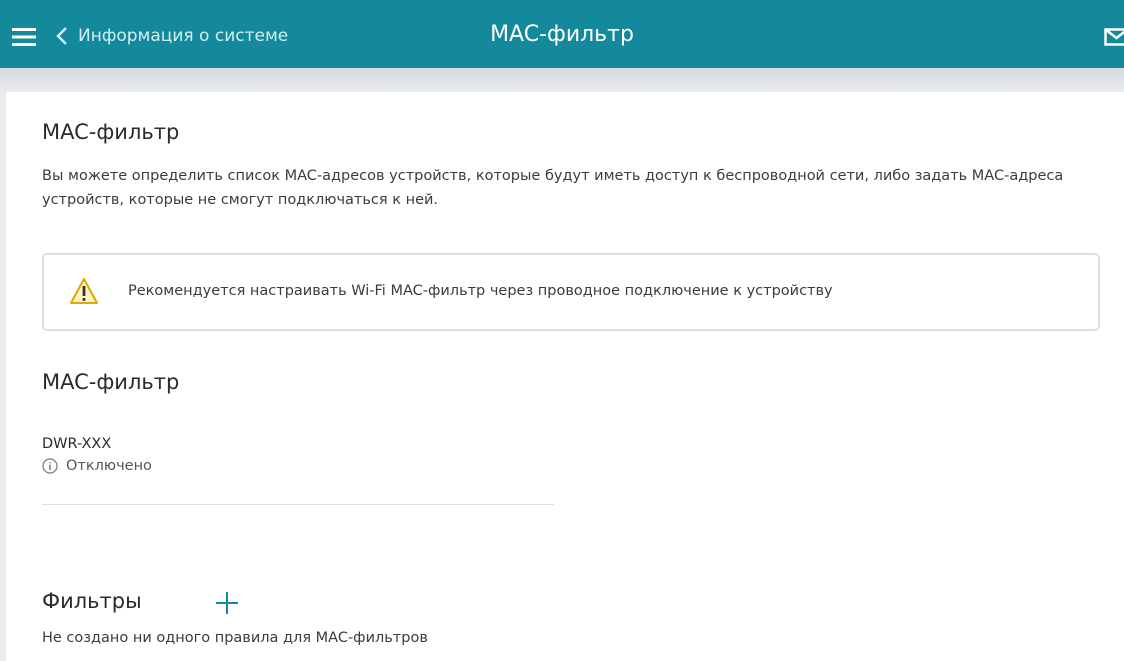 The width and height of the screenshot is (1124, 661). I want to click on top-bar: Информация о системе MAC-фильтр, so click(562, 34).